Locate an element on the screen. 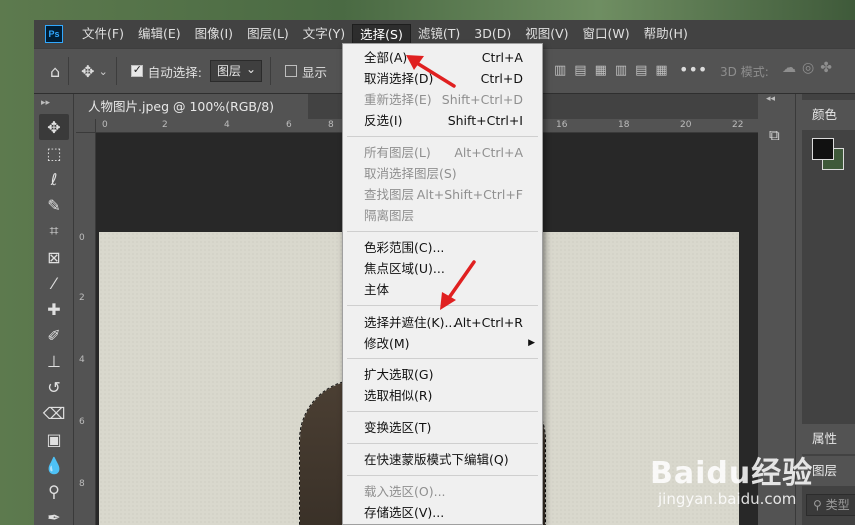  ruler-corner is located at coordinates (86, 126).